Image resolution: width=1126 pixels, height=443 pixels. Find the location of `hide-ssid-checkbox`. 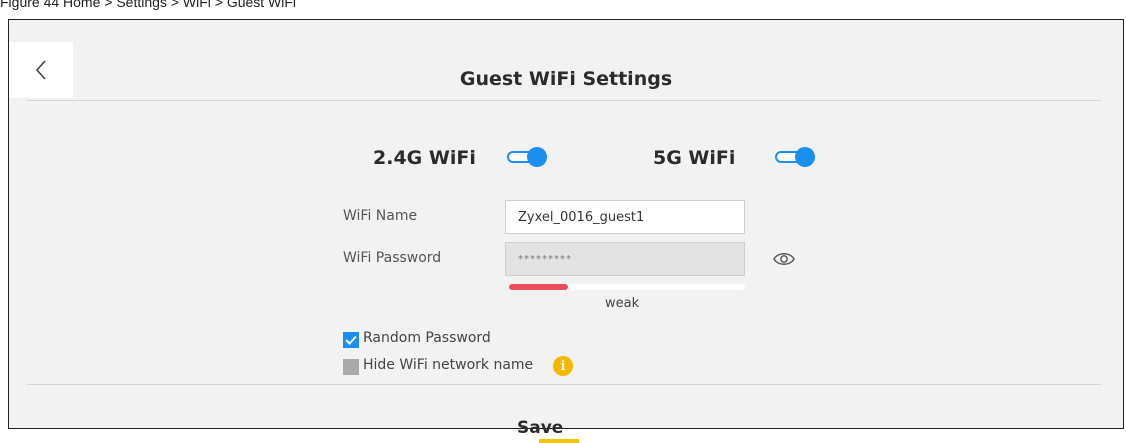

hide-ssid-checkbox is located at coordinates (351, 367).